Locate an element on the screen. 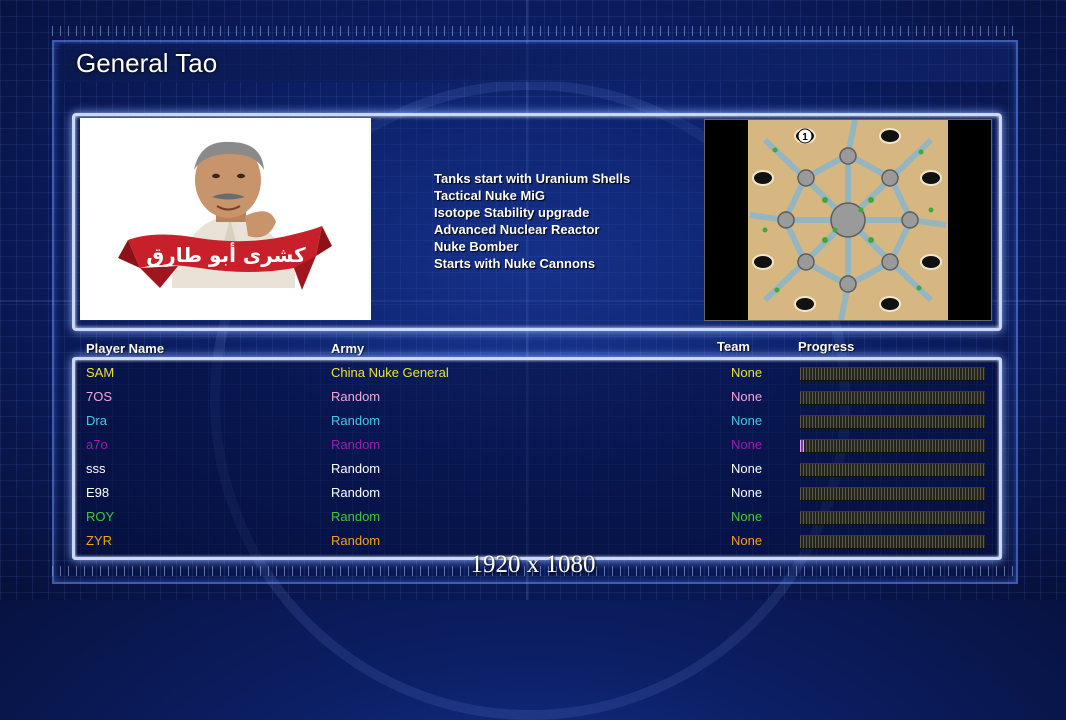 This screenshot has width=1066, height=720. column-header-player-name: Player Name is located at coordinates (125, 348).